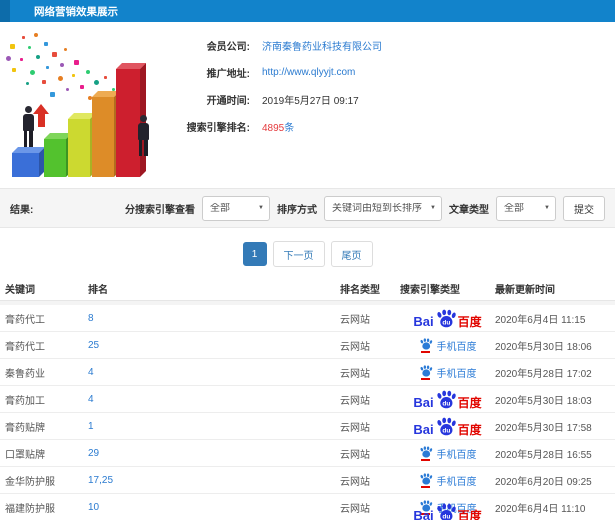  What do you see at coordinates (103, 137) in the screenshot?
I see `chart-bar-orange` at bounding box center [103, 137].